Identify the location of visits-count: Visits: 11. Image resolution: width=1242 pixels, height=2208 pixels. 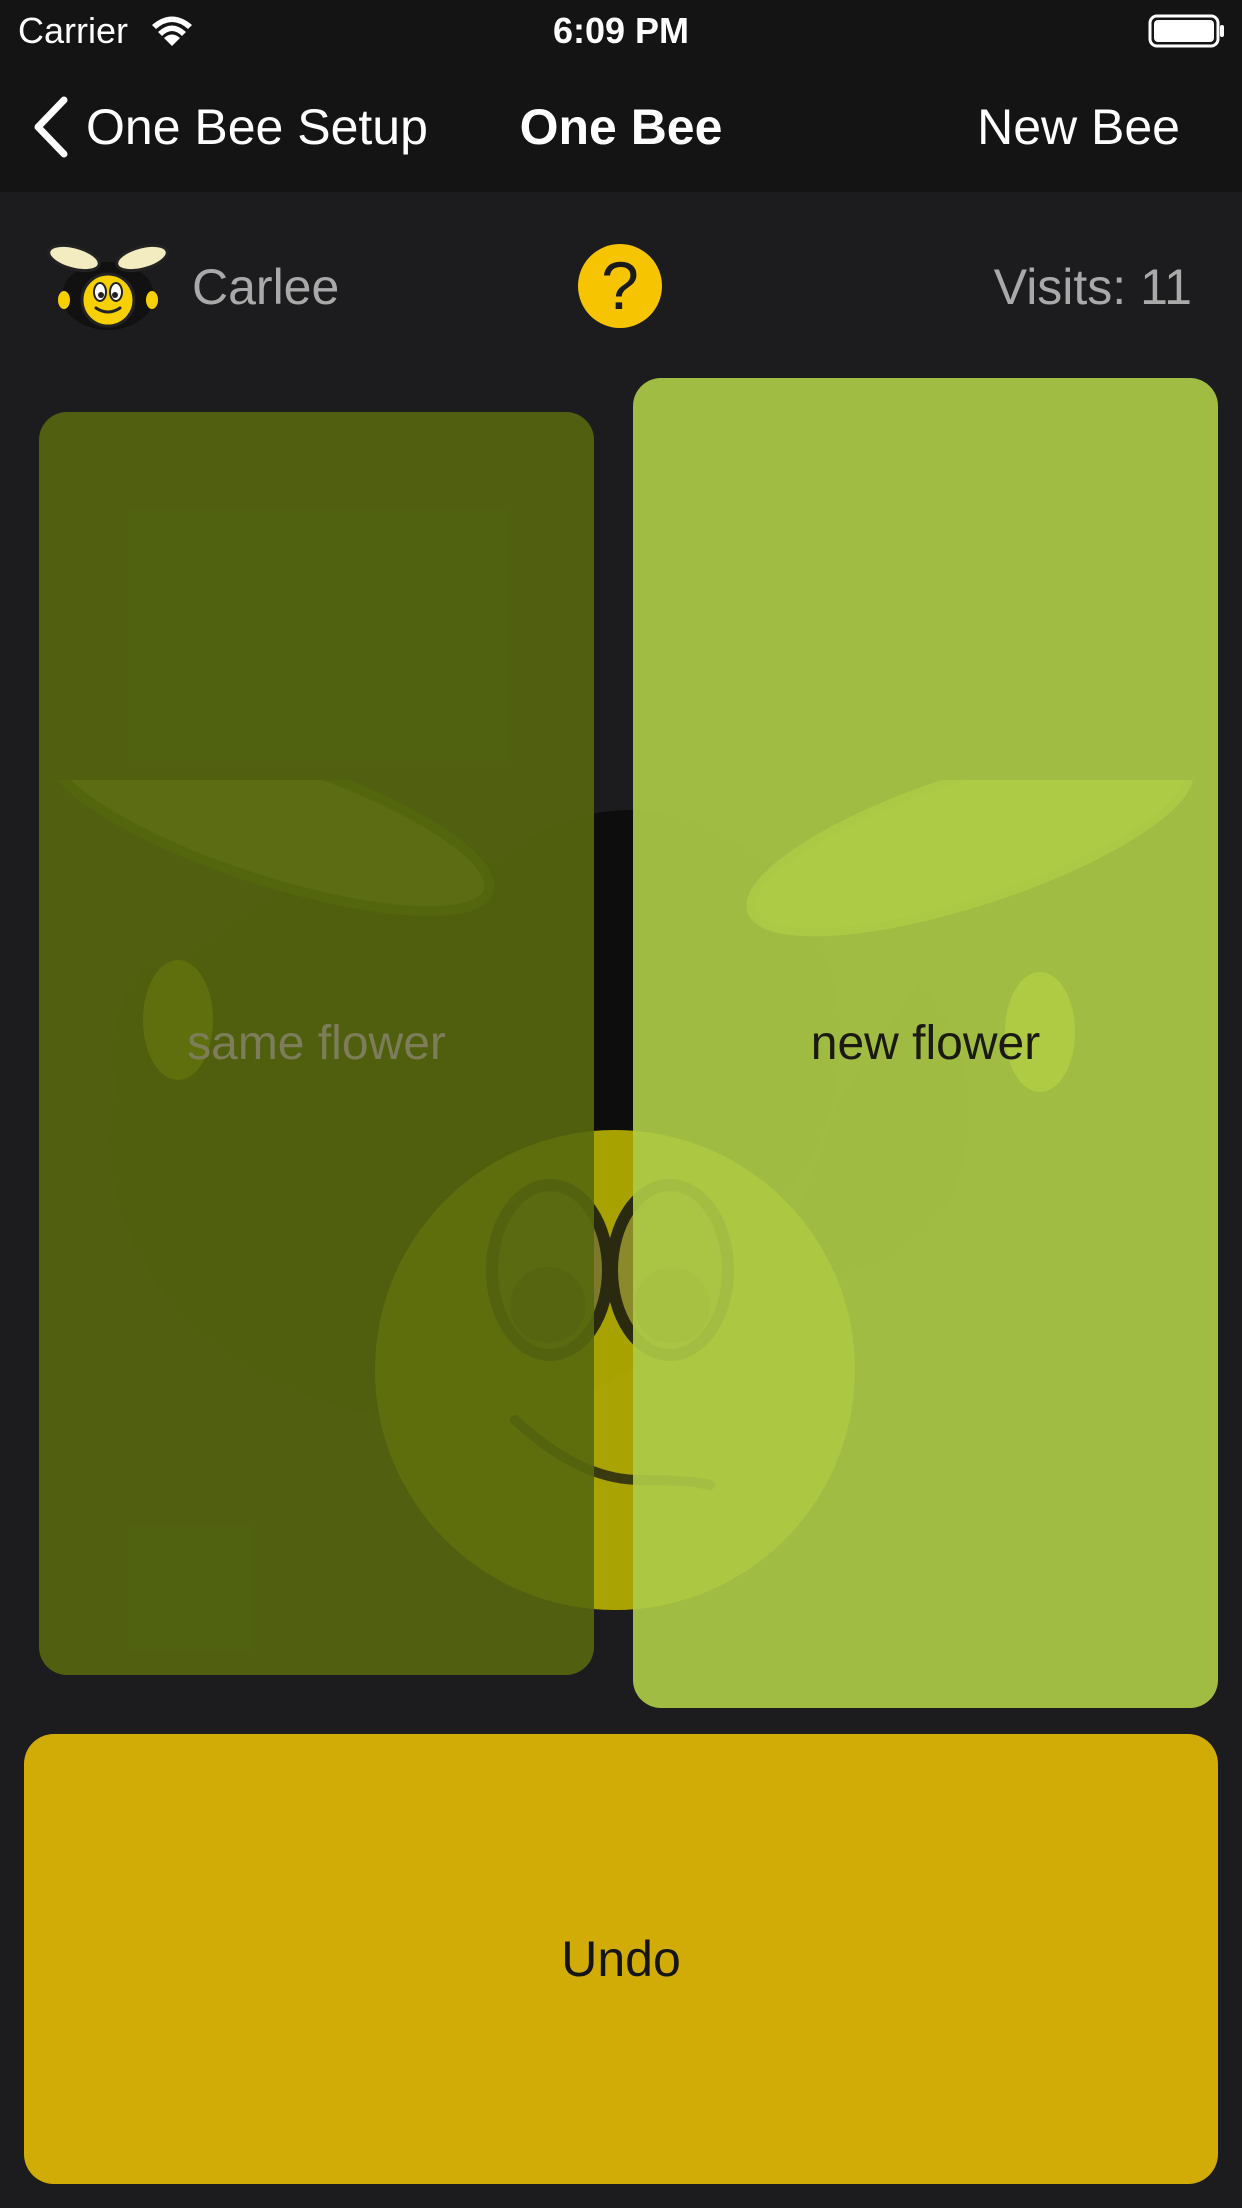
(1092, 287).